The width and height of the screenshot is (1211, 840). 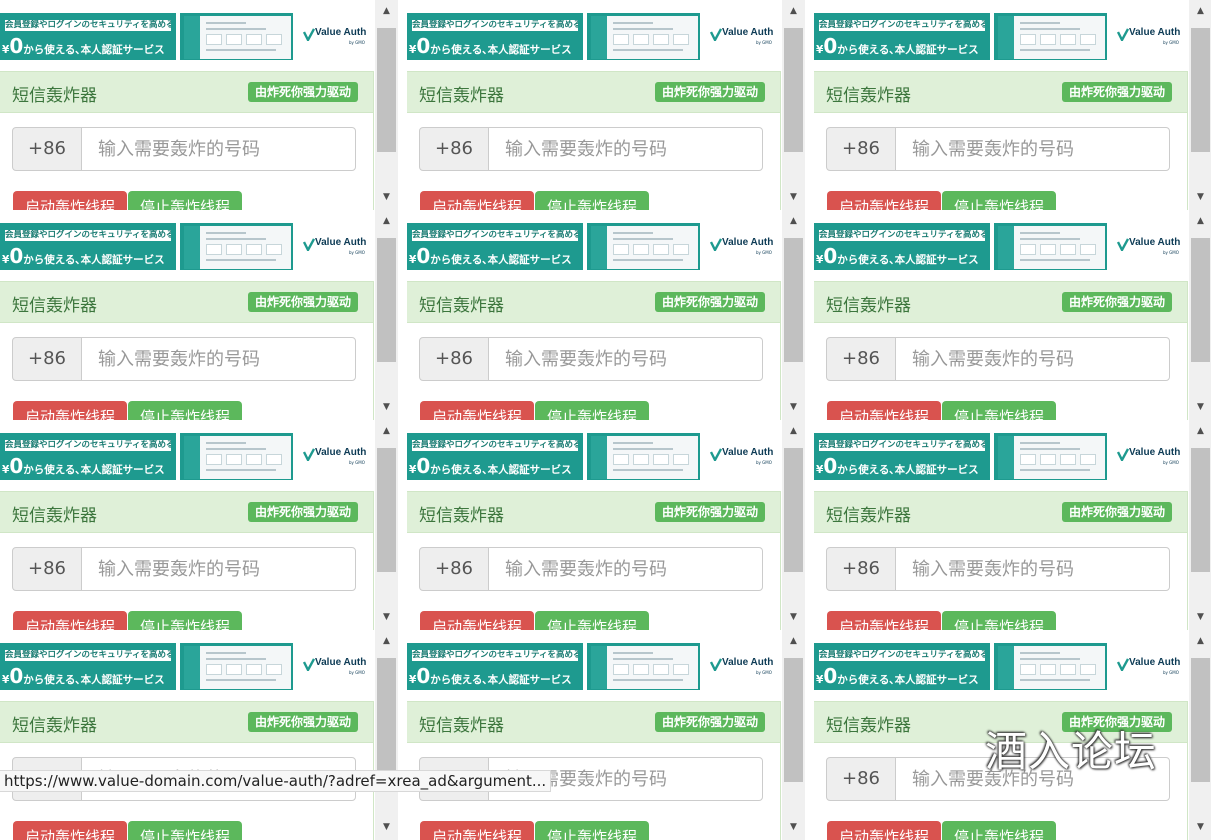 I want to click on ad-price: ¥0から使える､本人認証サービス, so click(x=490, y=466).